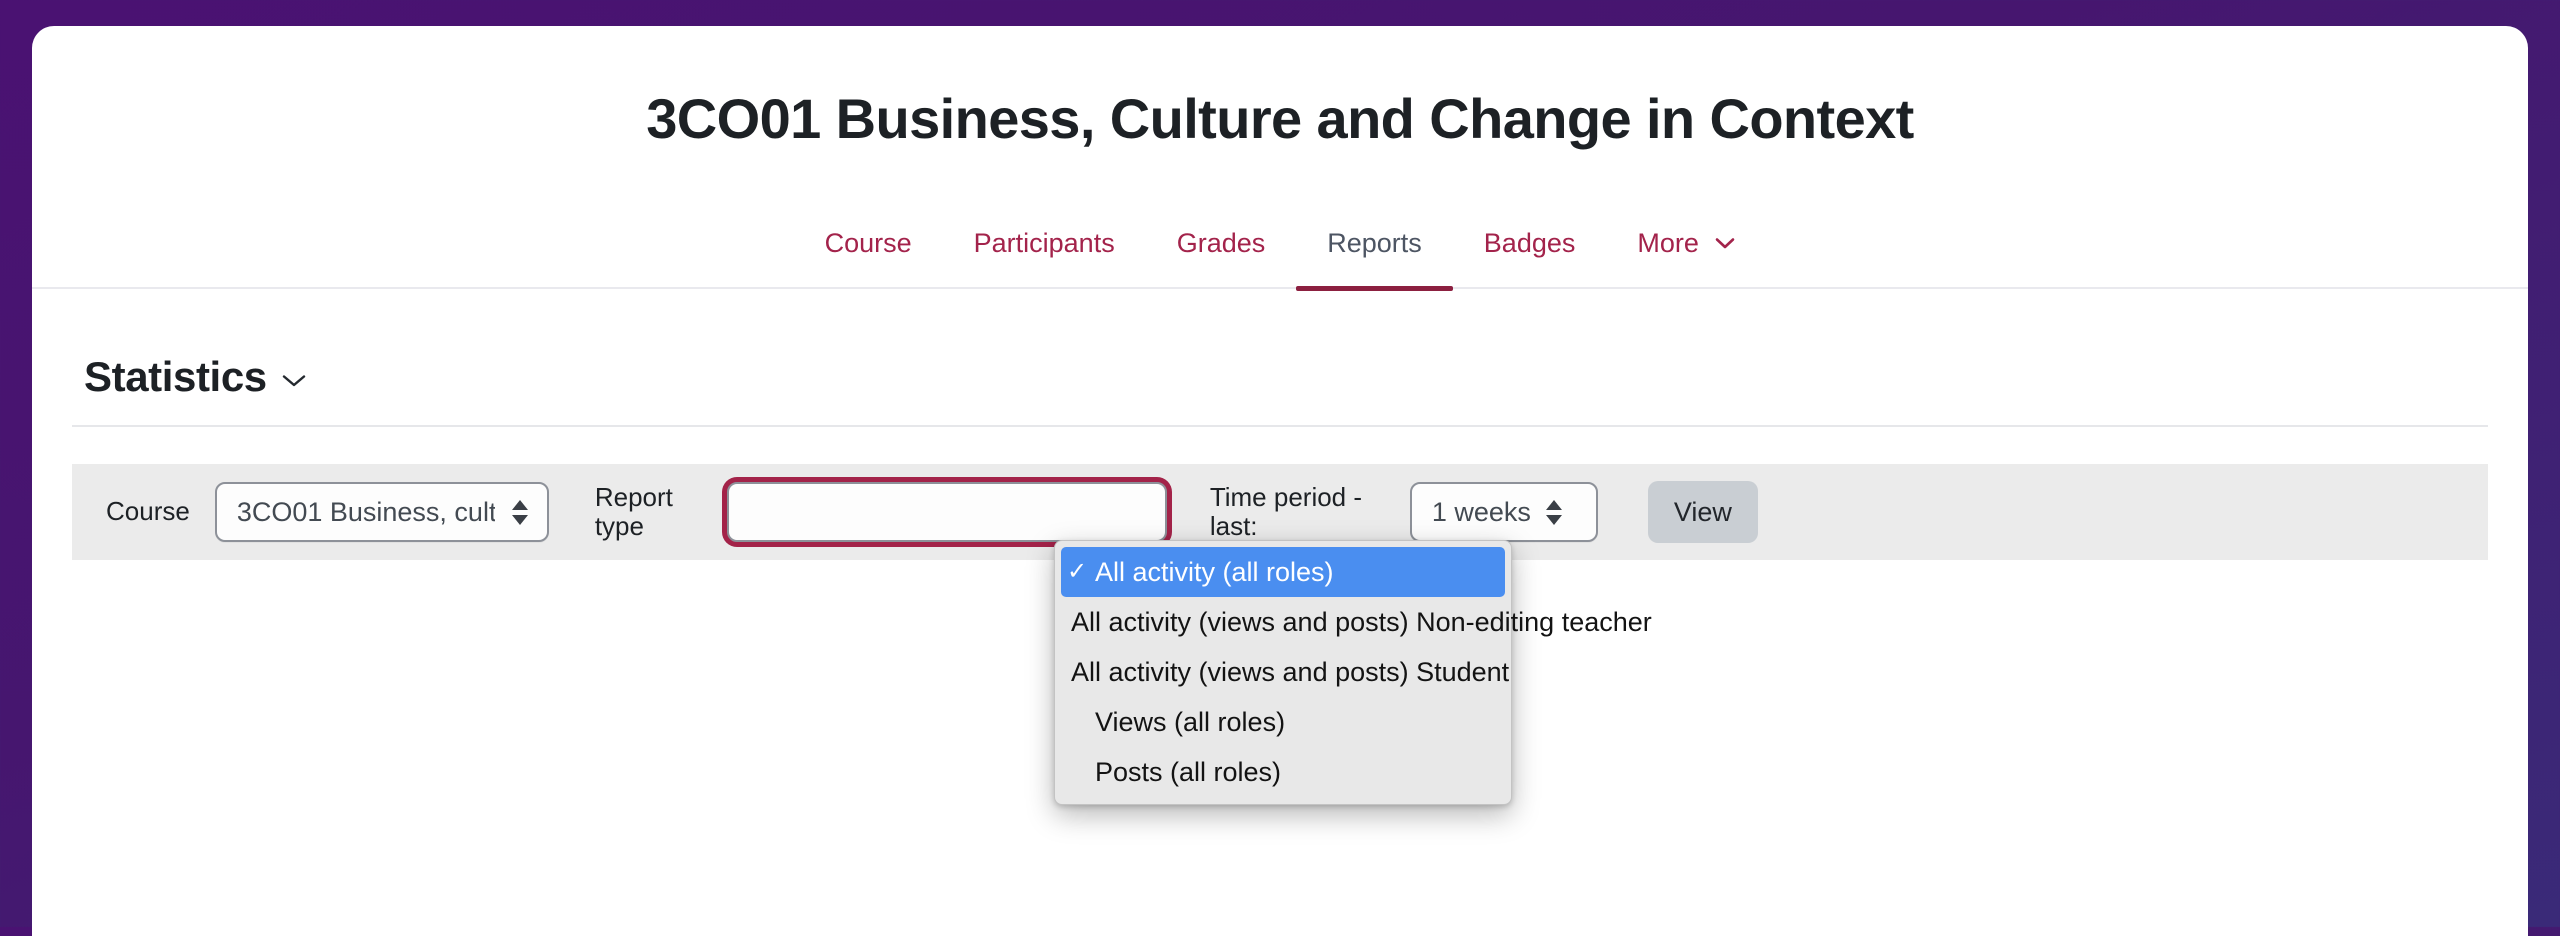 Image resolution: width=2560 pixels, height=936 pixels. Describe the element at coordinates (1188, 771) in the screenshot. I see `dropdown-option-label: Posts (all roles)` at that location.